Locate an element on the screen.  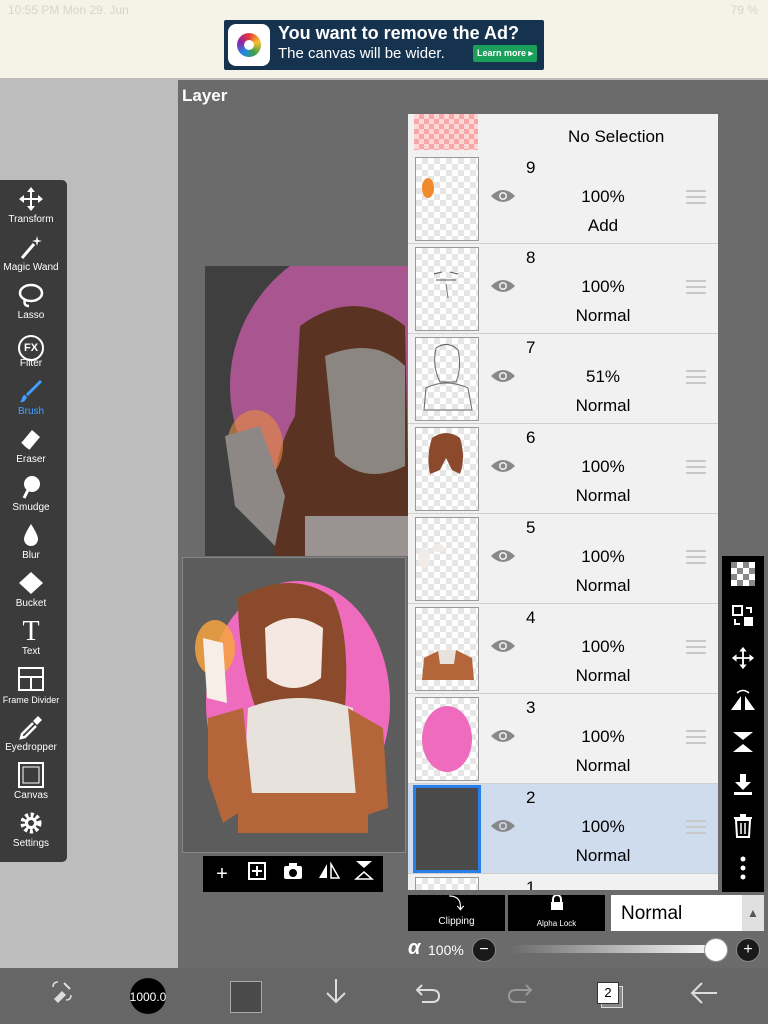
opacity-plus-button: + is located at coordinates (748, 950).